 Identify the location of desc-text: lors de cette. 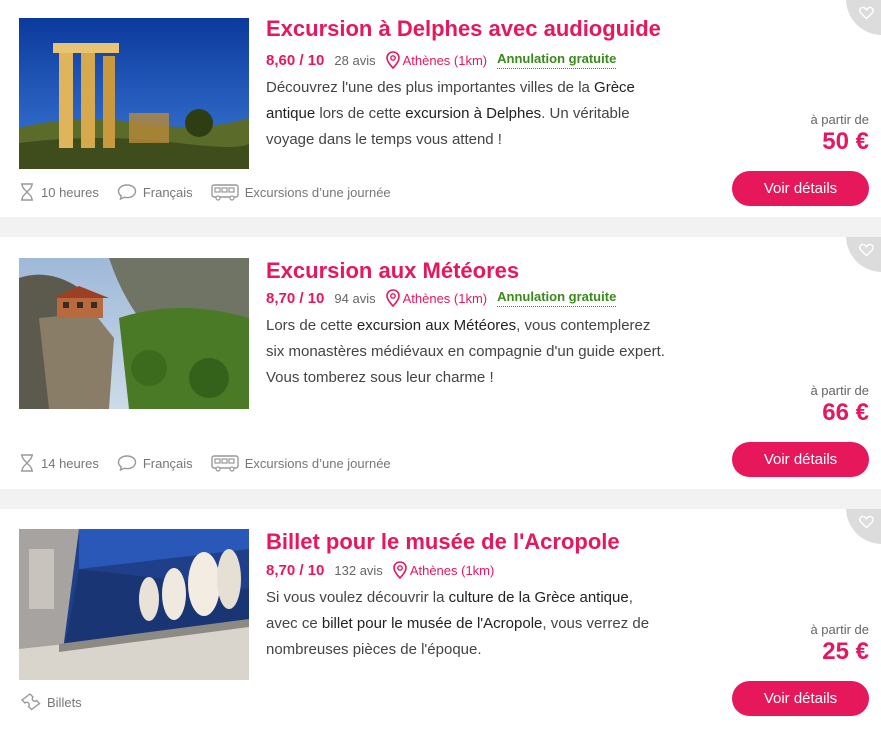
(360, 113).